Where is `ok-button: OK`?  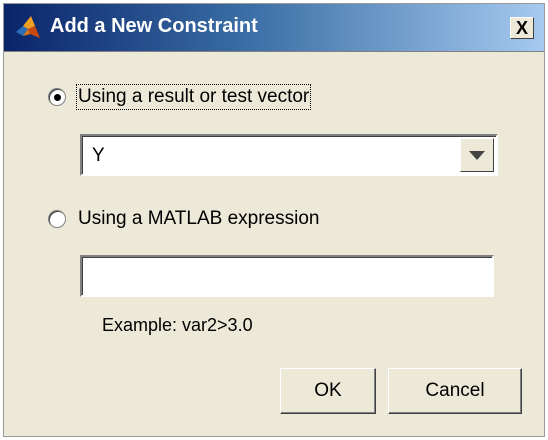 ok-button: OK is located at coordinates (328, 391).